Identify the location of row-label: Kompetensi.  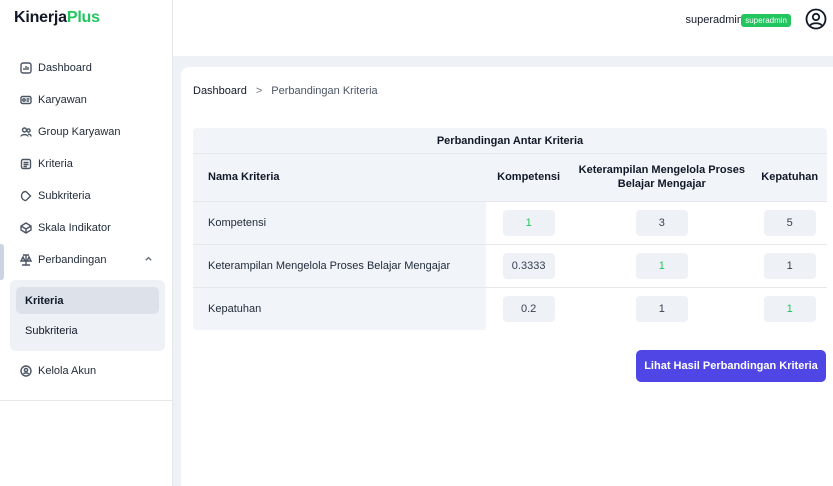
(340, 222).